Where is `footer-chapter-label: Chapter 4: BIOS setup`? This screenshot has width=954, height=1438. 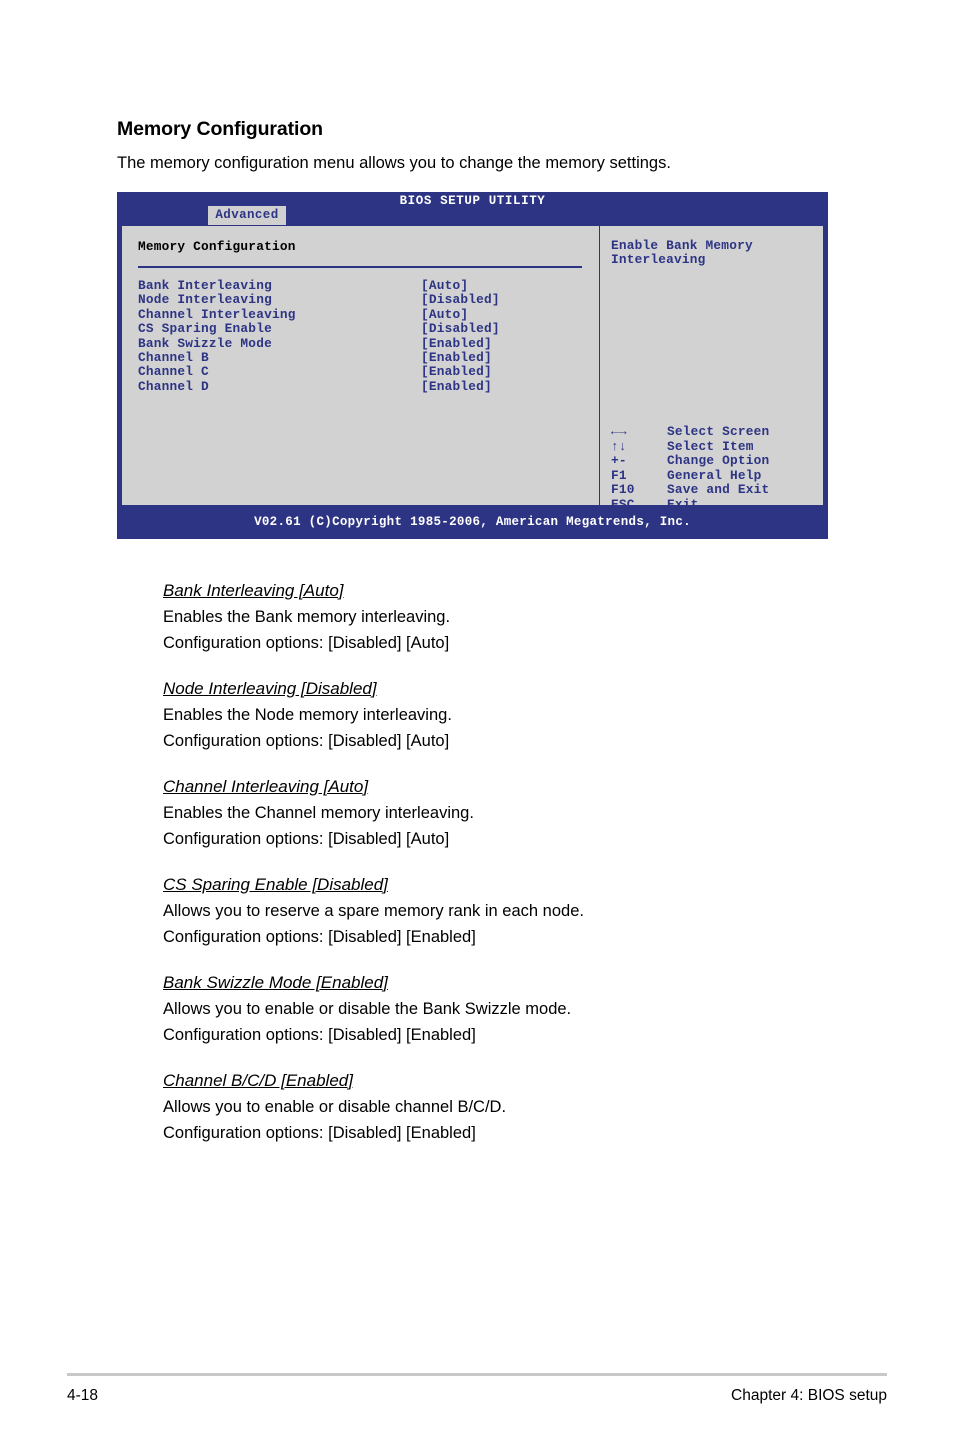 footer-chapter-label: Chapter 4: BIOS setup is located at coordinates (809, 1395).